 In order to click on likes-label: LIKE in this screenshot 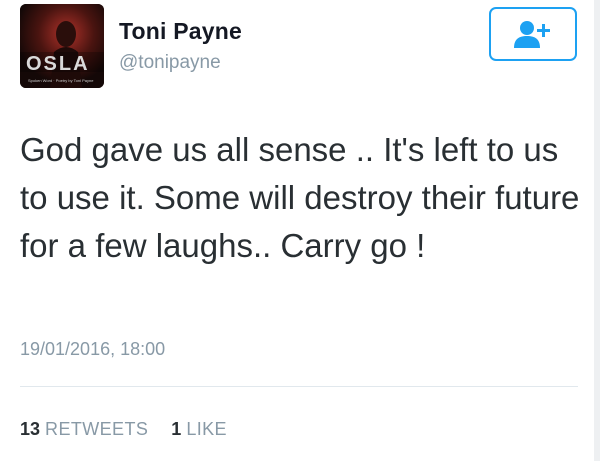, I will do `click(206, 429)`.